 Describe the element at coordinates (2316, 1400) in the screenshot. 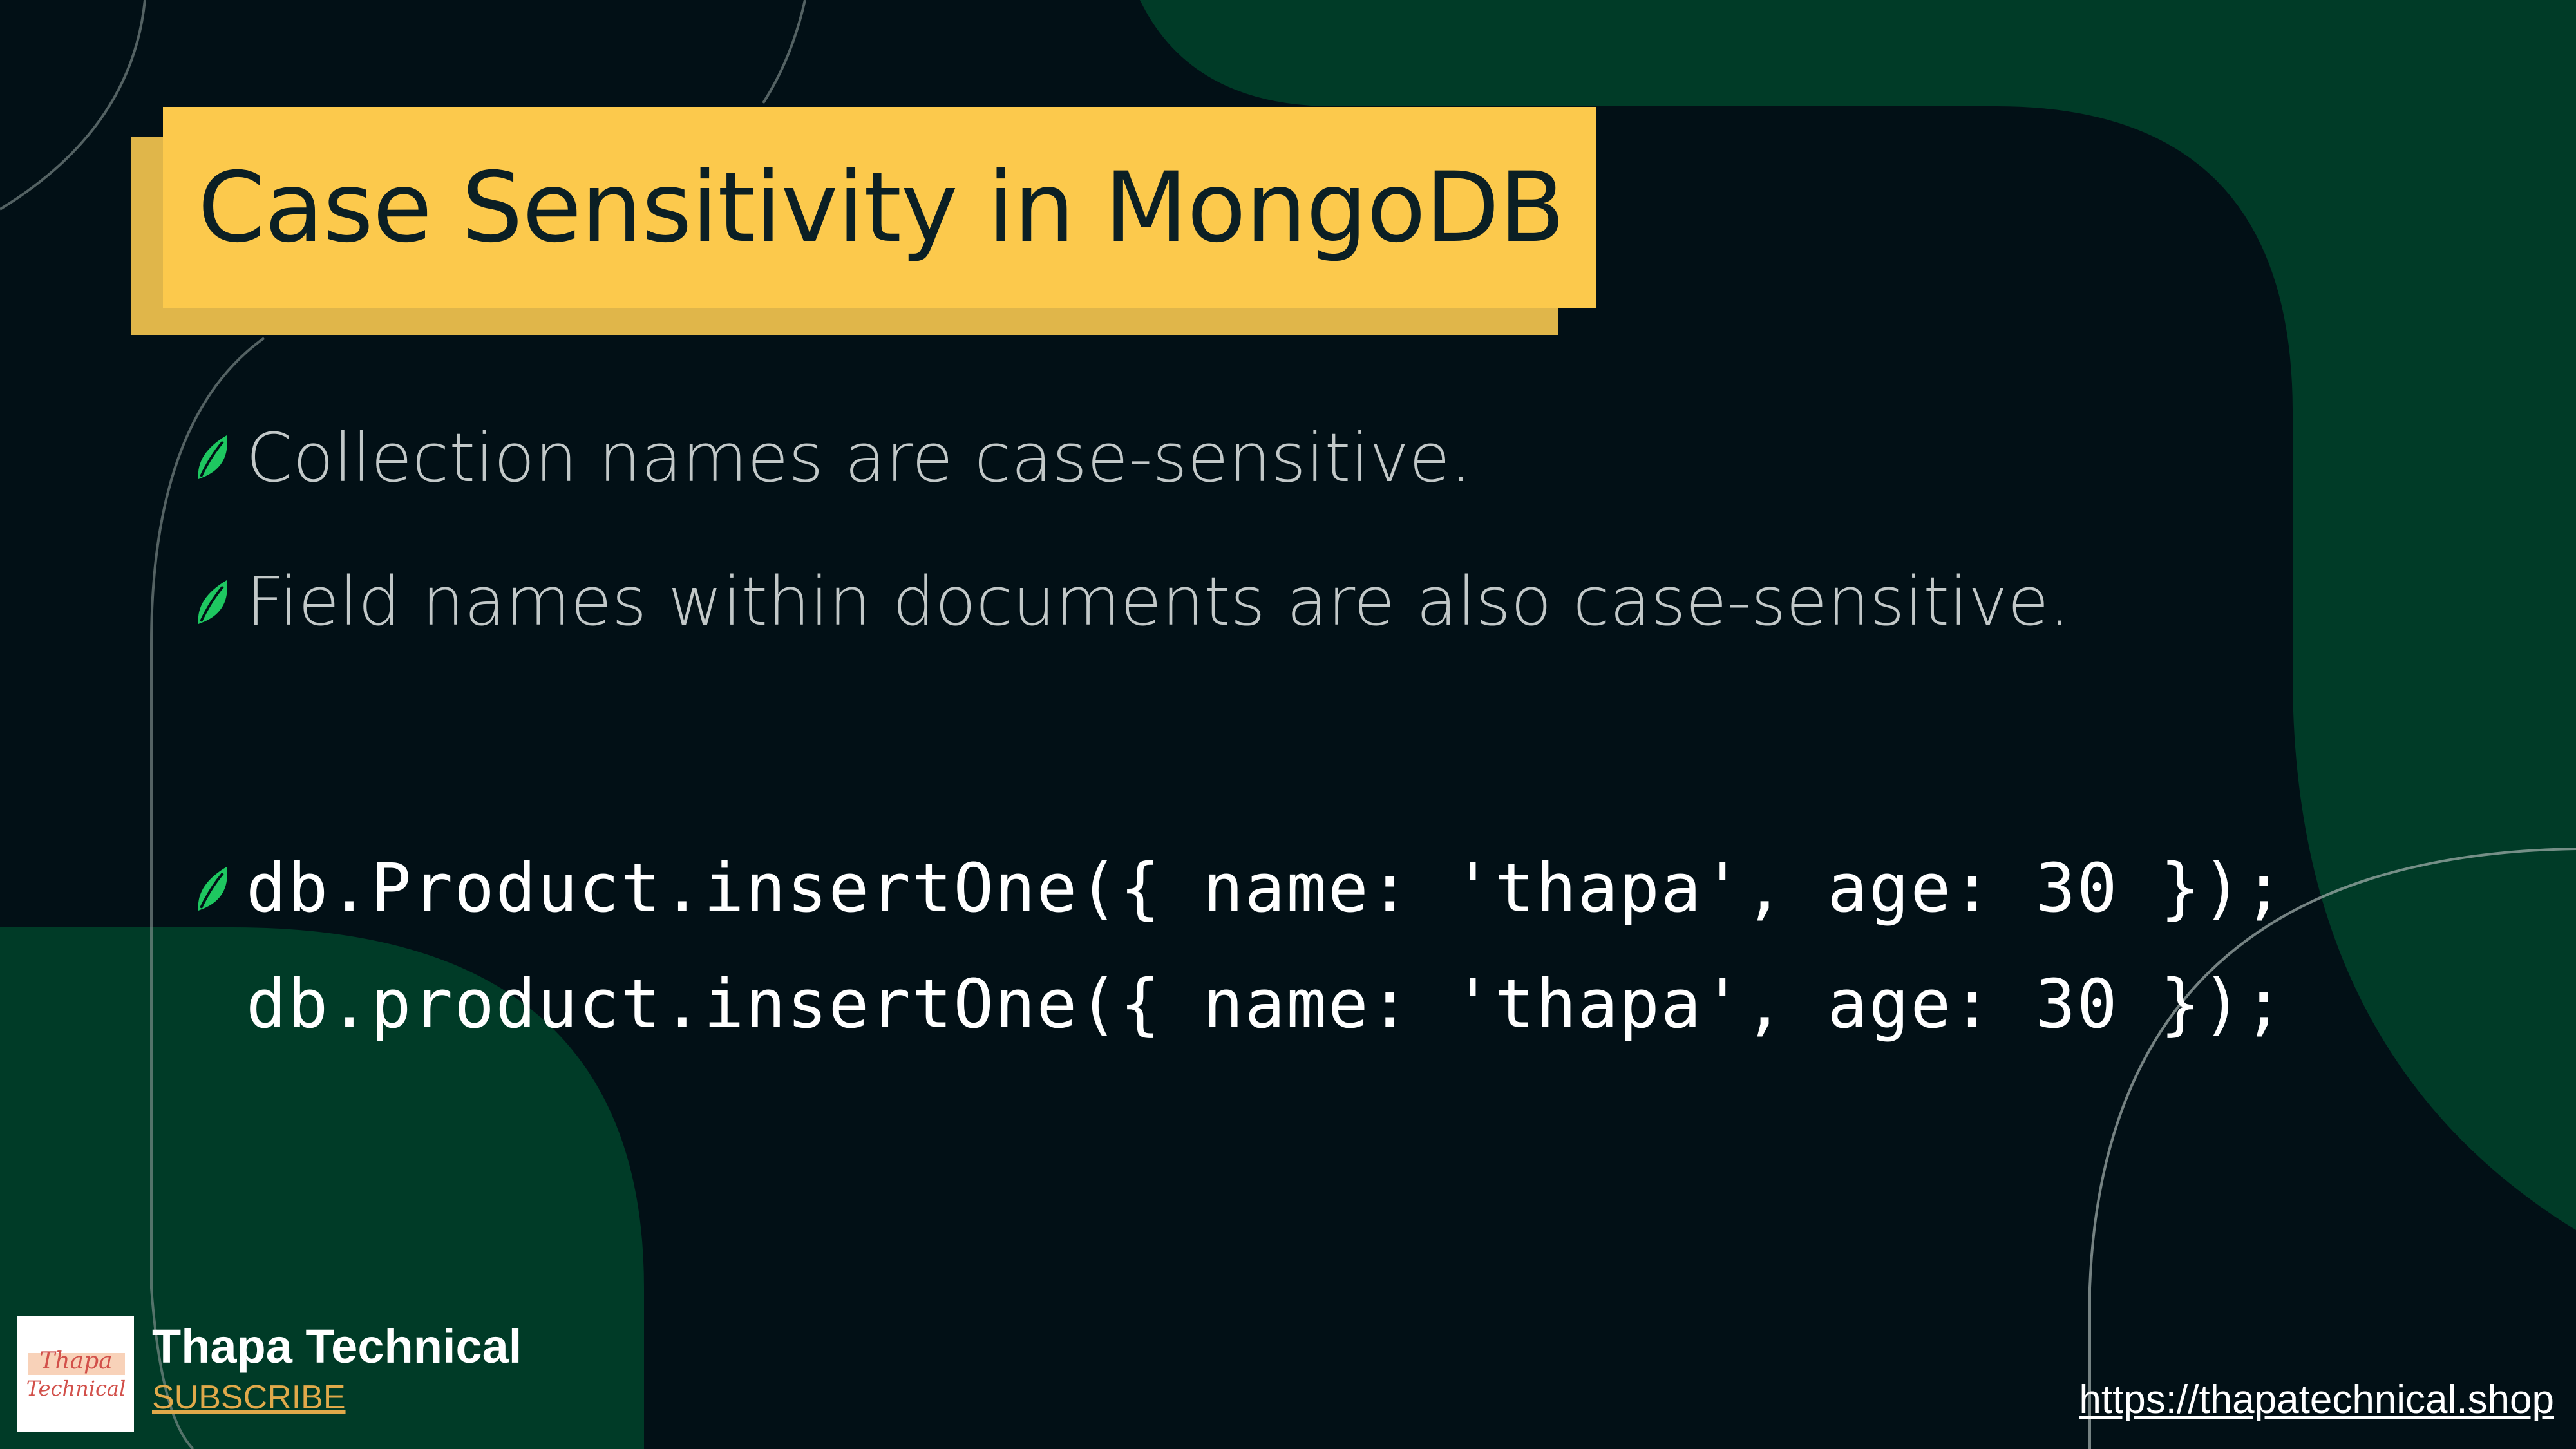

I see `website-link: https://thapatechnical.shop` at that location.